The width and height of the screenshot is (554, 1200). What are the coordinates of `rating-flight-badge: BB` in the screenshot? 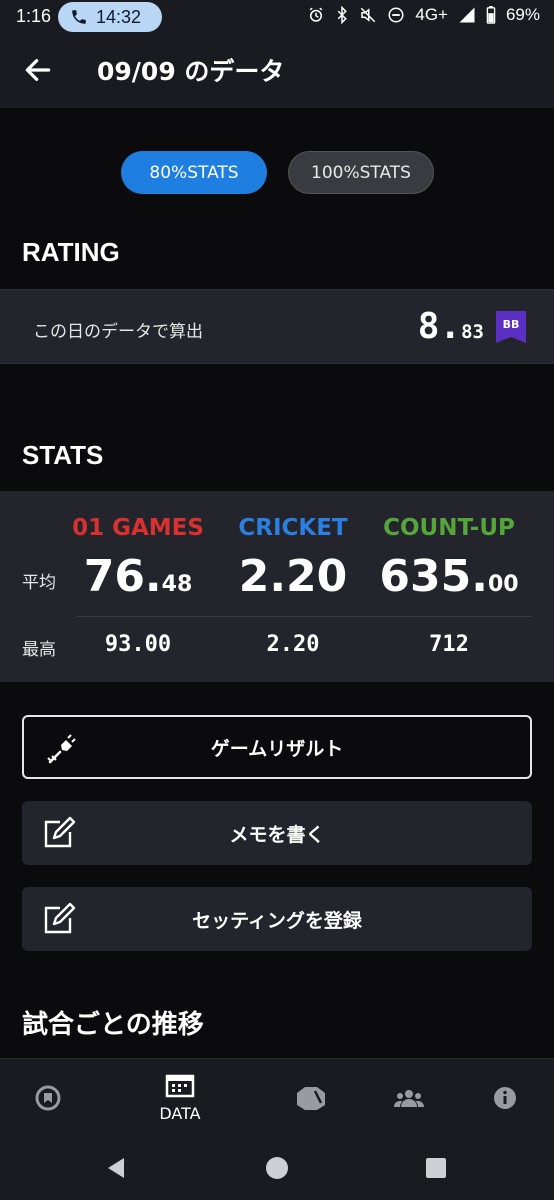 It's located at (511, 327).